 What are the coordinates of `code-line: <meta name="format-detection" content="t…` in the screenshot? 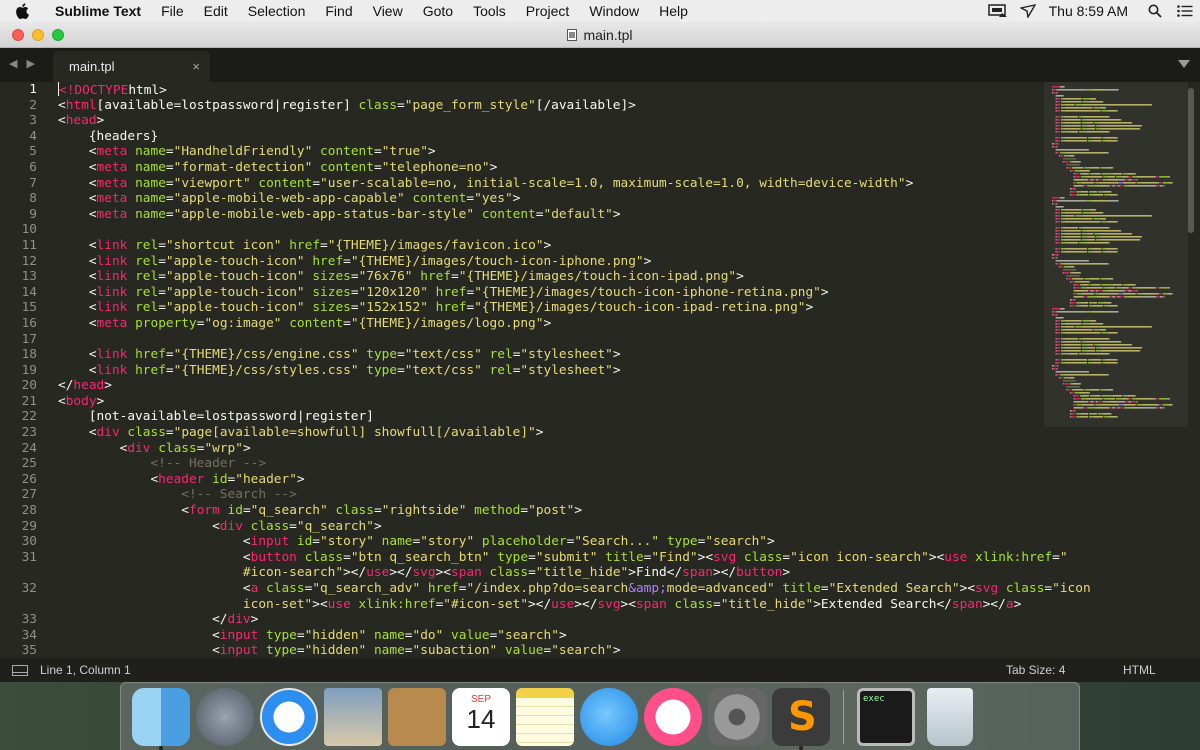 It's located at (553, 168).